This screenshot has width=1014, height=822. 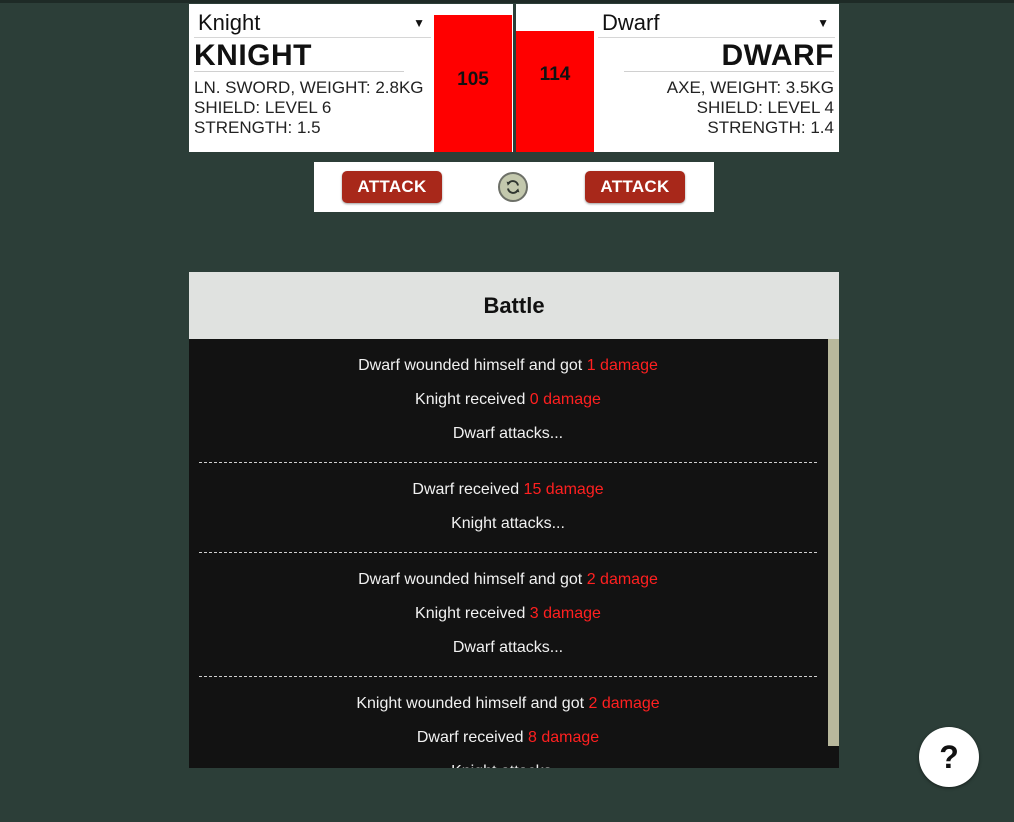 I want to click on right-strength: Strength: 1.4, so click(x=770, y=127).